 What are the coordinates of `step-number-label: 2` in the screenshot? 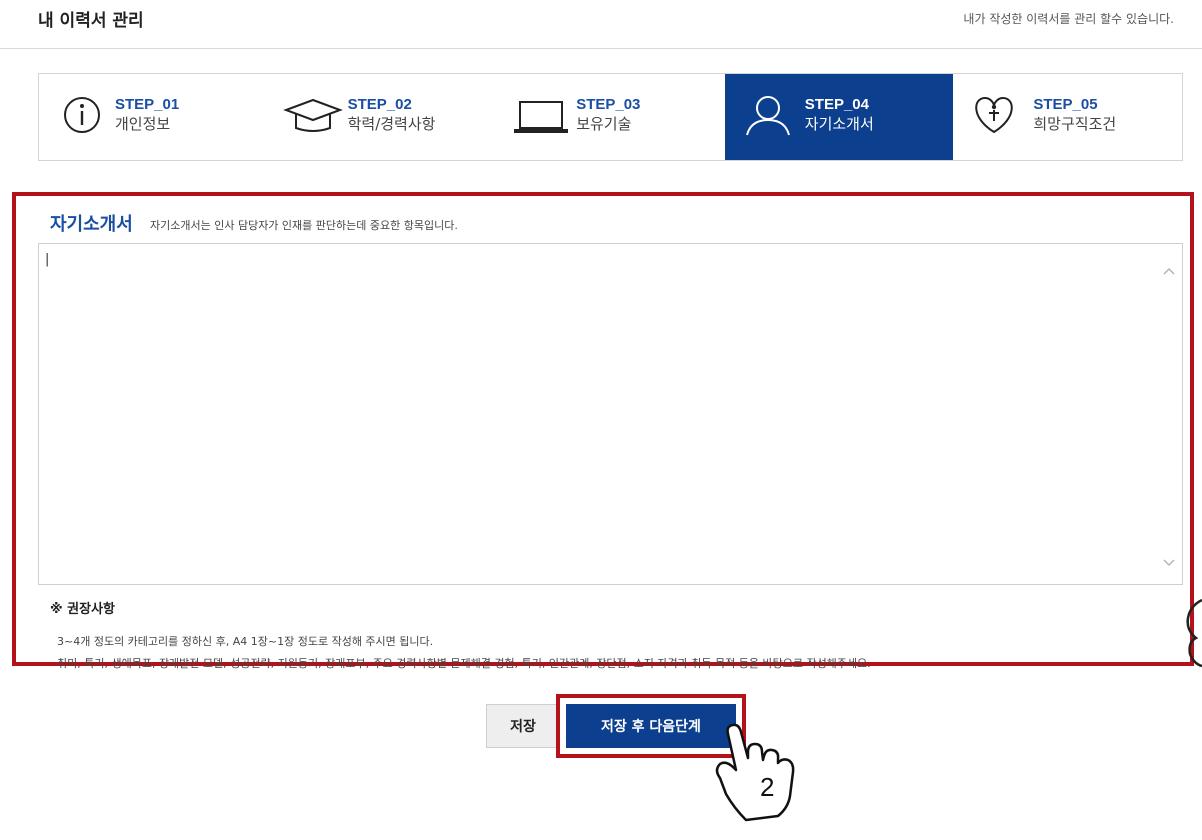 It's located at (767, 787).